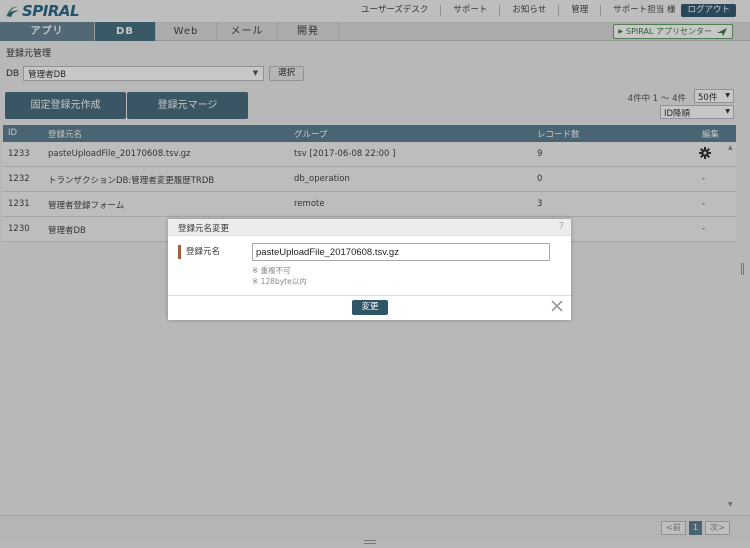 The image size is (750, 548). I want to click on close-icon, so click(557, 306).